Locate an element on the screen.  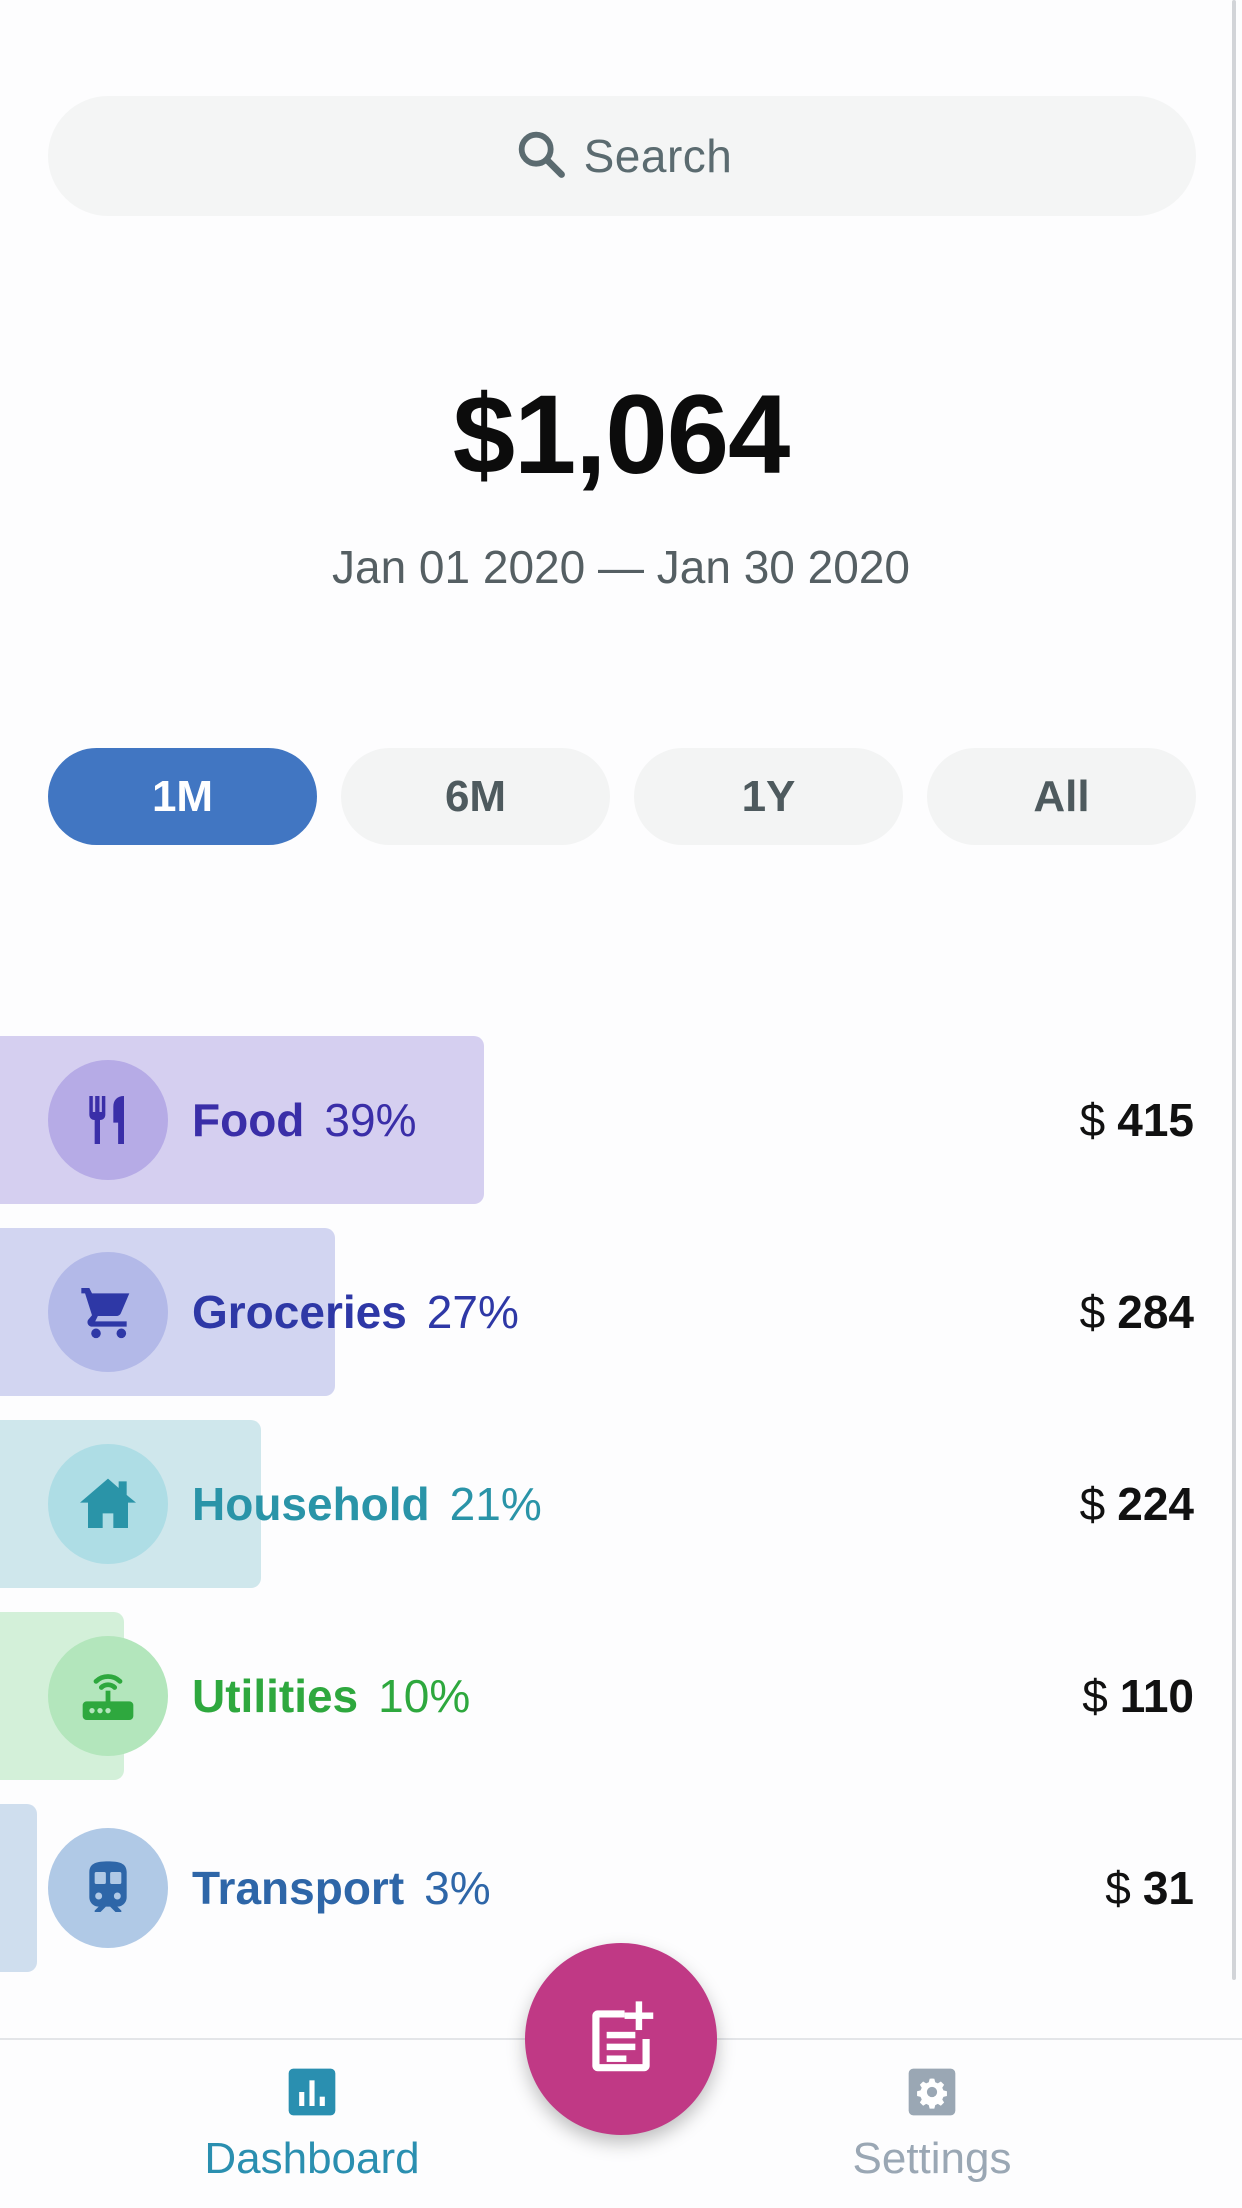
add-entry-button is located at coordinates (621, 2039).